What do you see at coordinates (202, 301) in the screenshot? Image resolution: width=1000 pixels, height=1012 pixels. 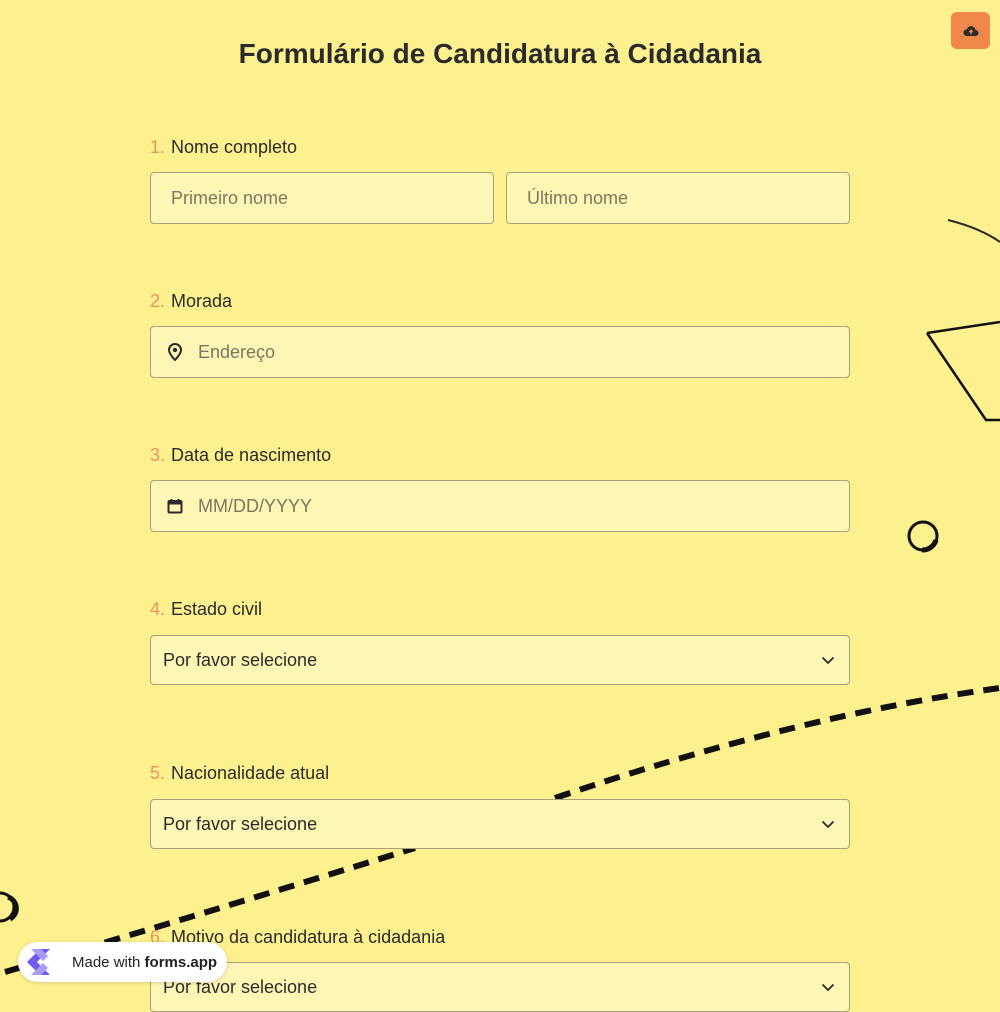 I see `question-text: Morada` at bounding box center [202, 301].